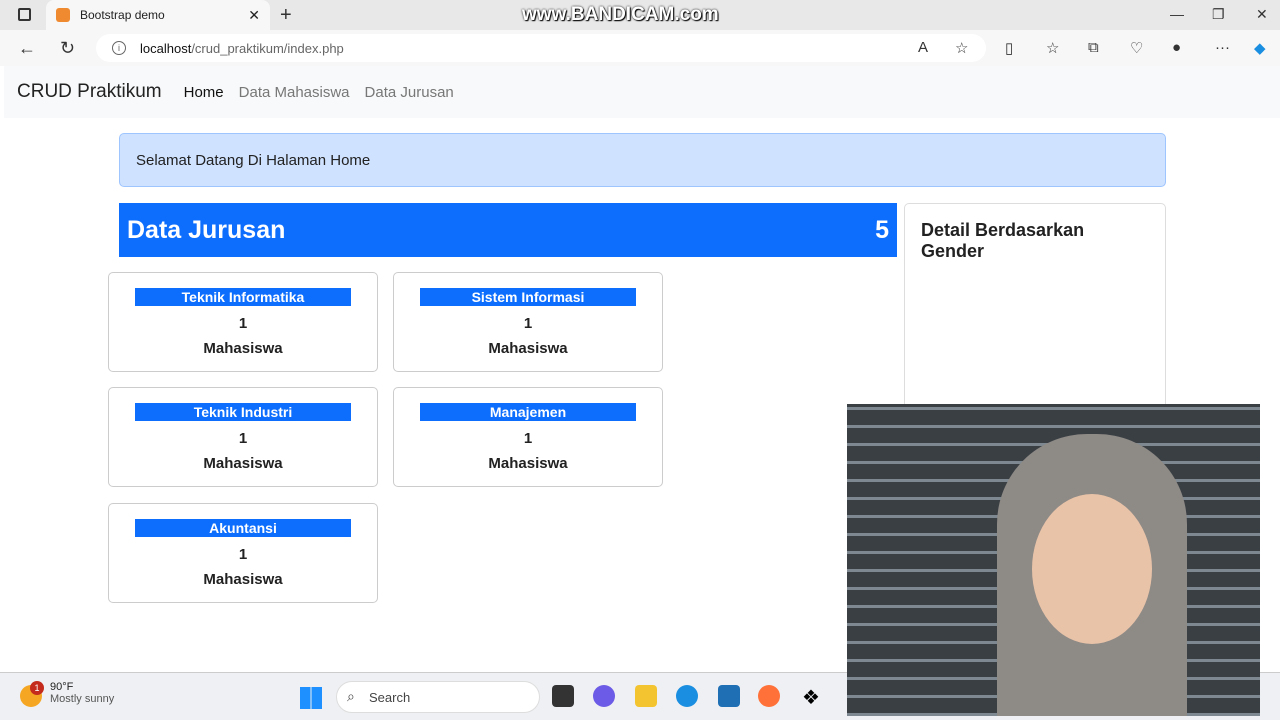  What do you see at coordinates (62, 687) in the screenshot?
I see `temperature: 90°F` at bounding box center [62, 687].